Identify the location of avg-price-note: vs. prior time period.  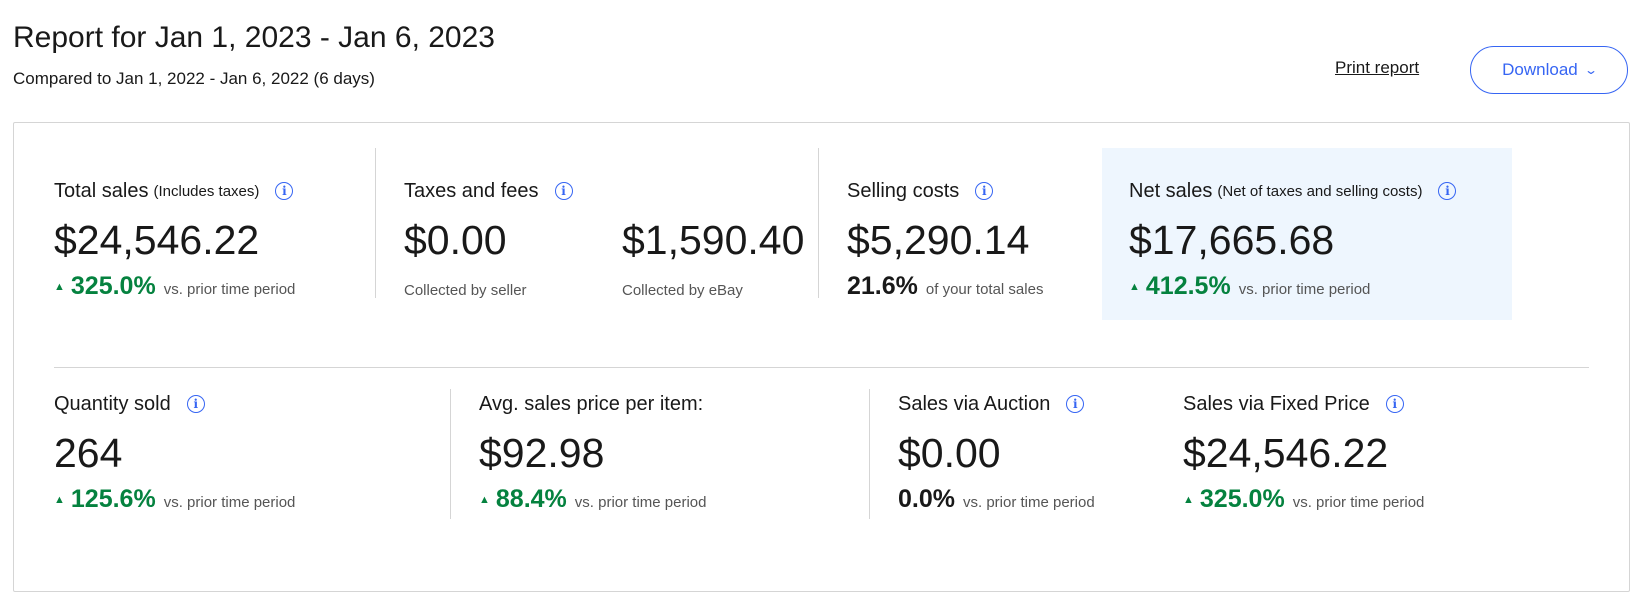
(640, 502).